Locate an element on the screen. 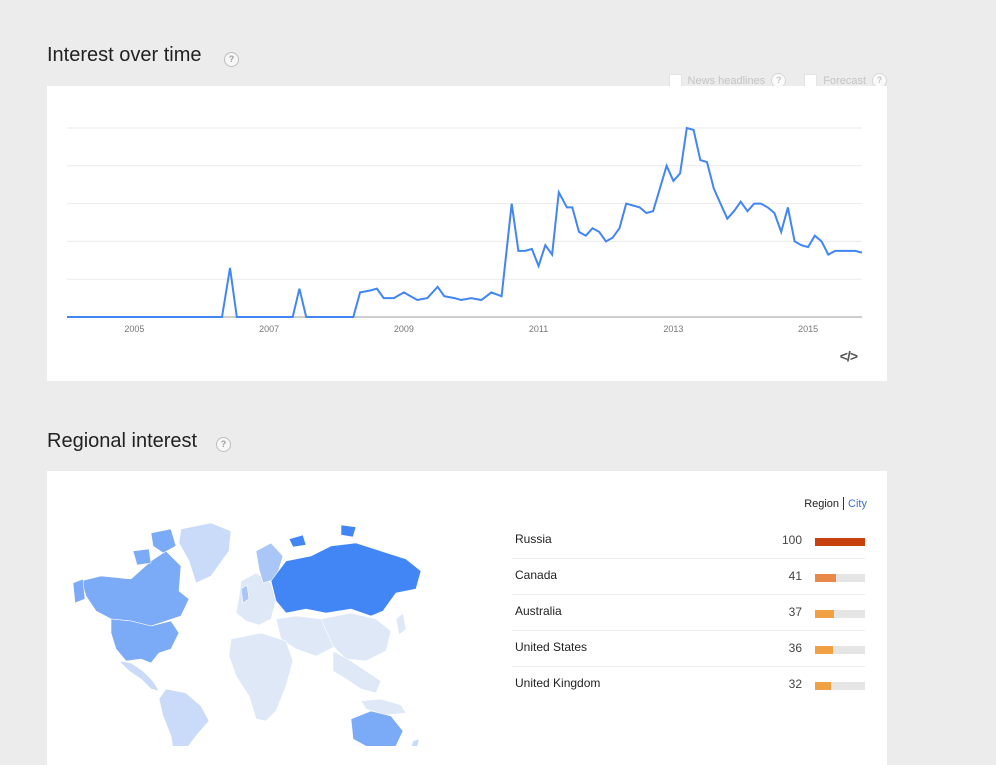 Image resolution: width=996 pixels, height=765 pixels. regional-interest-title: Regional interest is located at coordinates (122, 441).